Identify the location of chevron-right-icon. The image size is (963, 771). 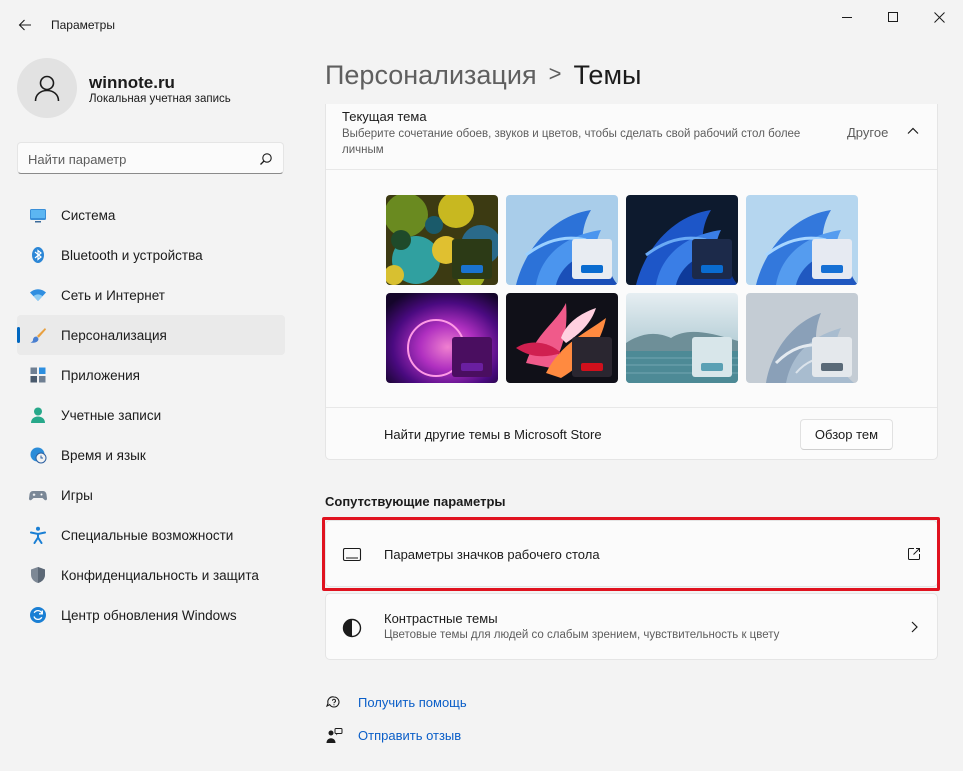
(914, 627).